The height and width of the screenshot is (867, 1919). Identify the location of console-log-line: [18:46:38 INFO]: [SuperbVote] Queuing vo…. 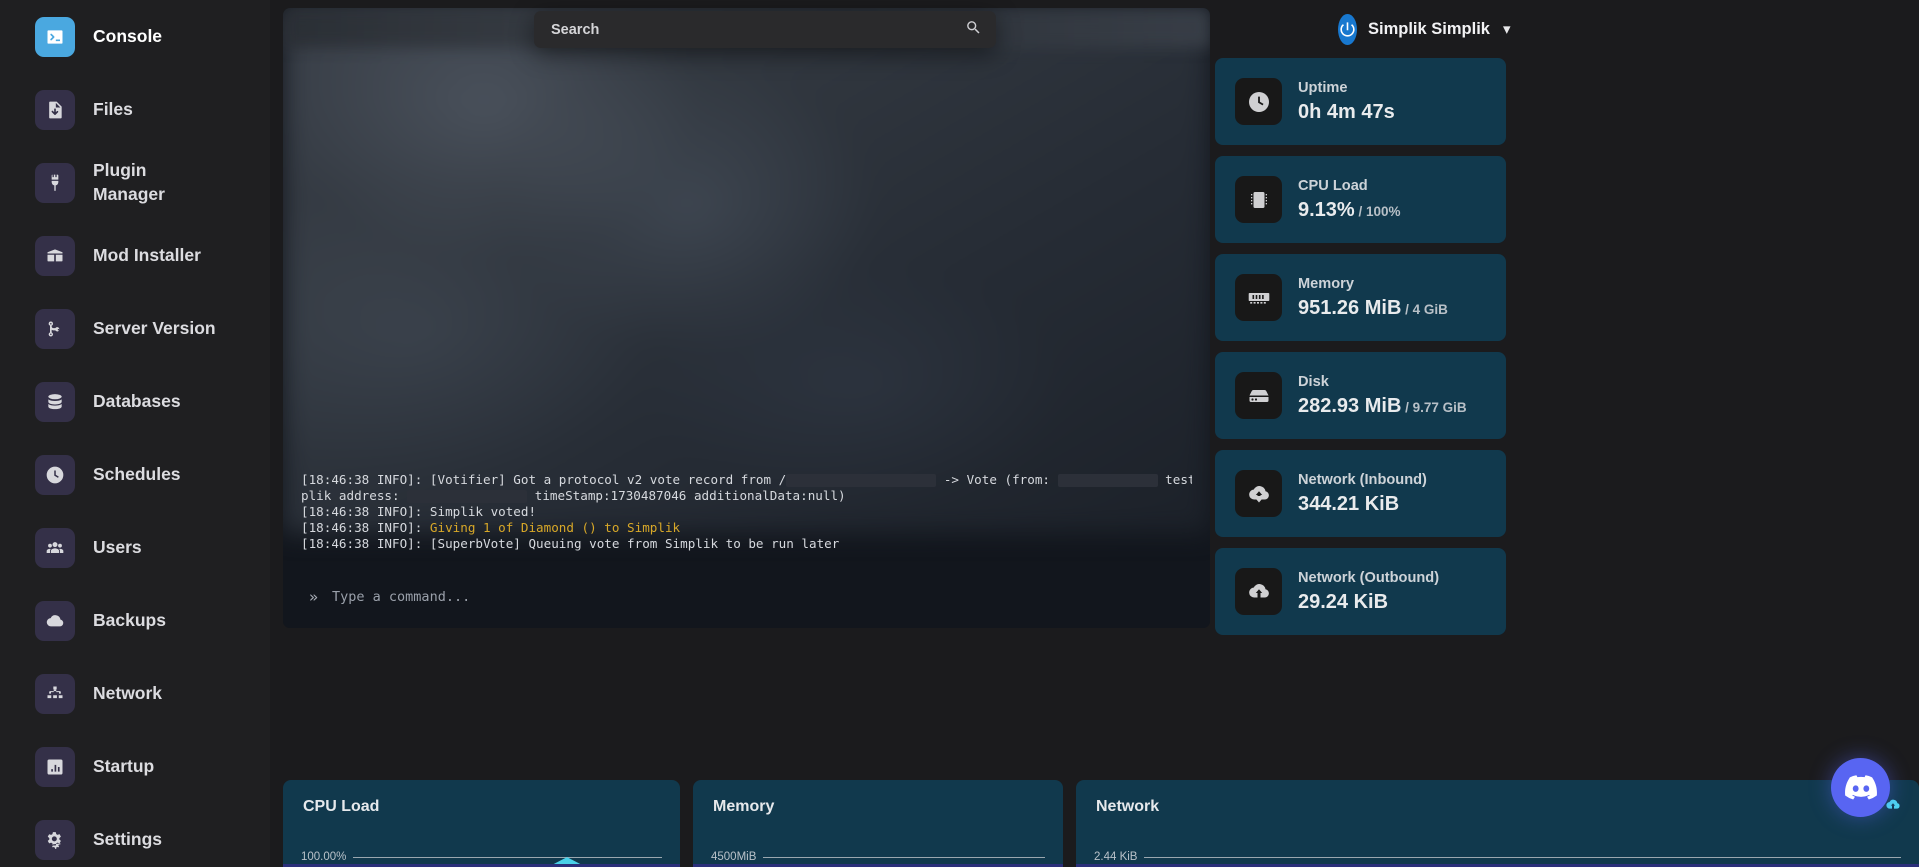
(570, 543).